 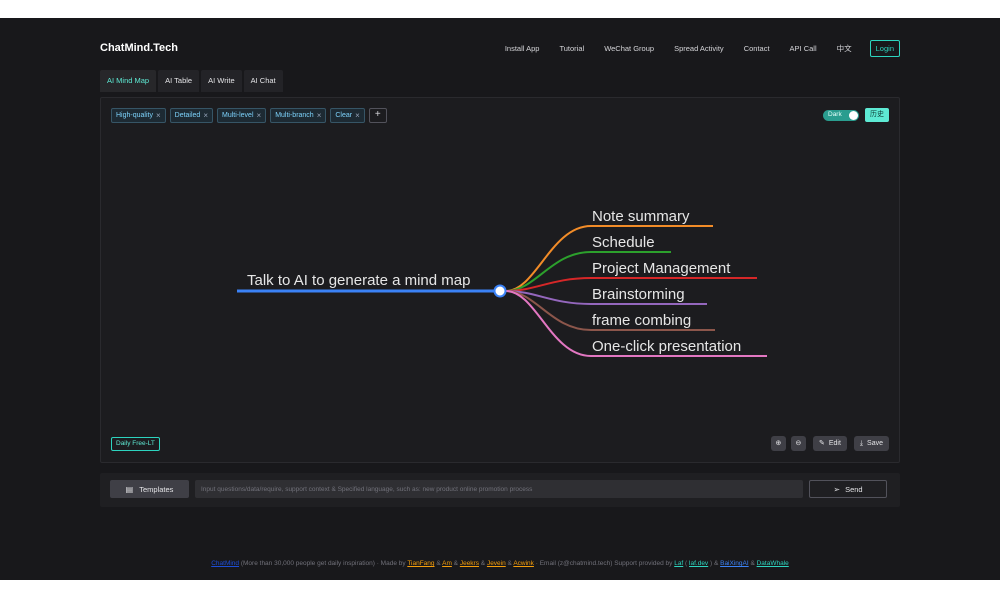 I want to click on author-link: Jevein, so click(x=496, y=563).